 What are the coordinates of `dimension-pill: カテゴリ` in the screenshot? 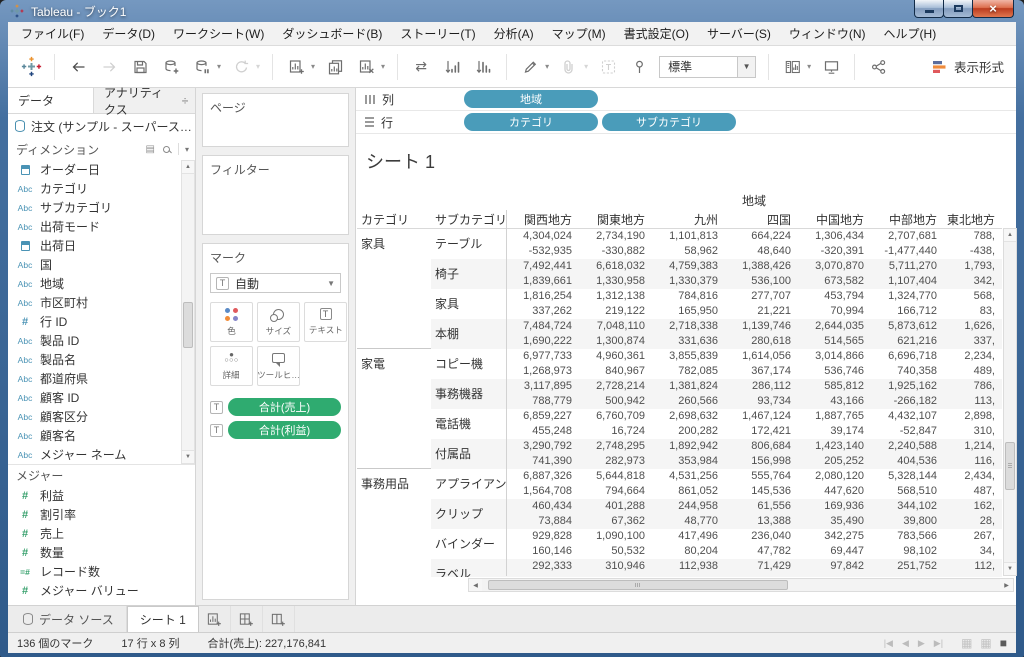 It's located at (531, 122).